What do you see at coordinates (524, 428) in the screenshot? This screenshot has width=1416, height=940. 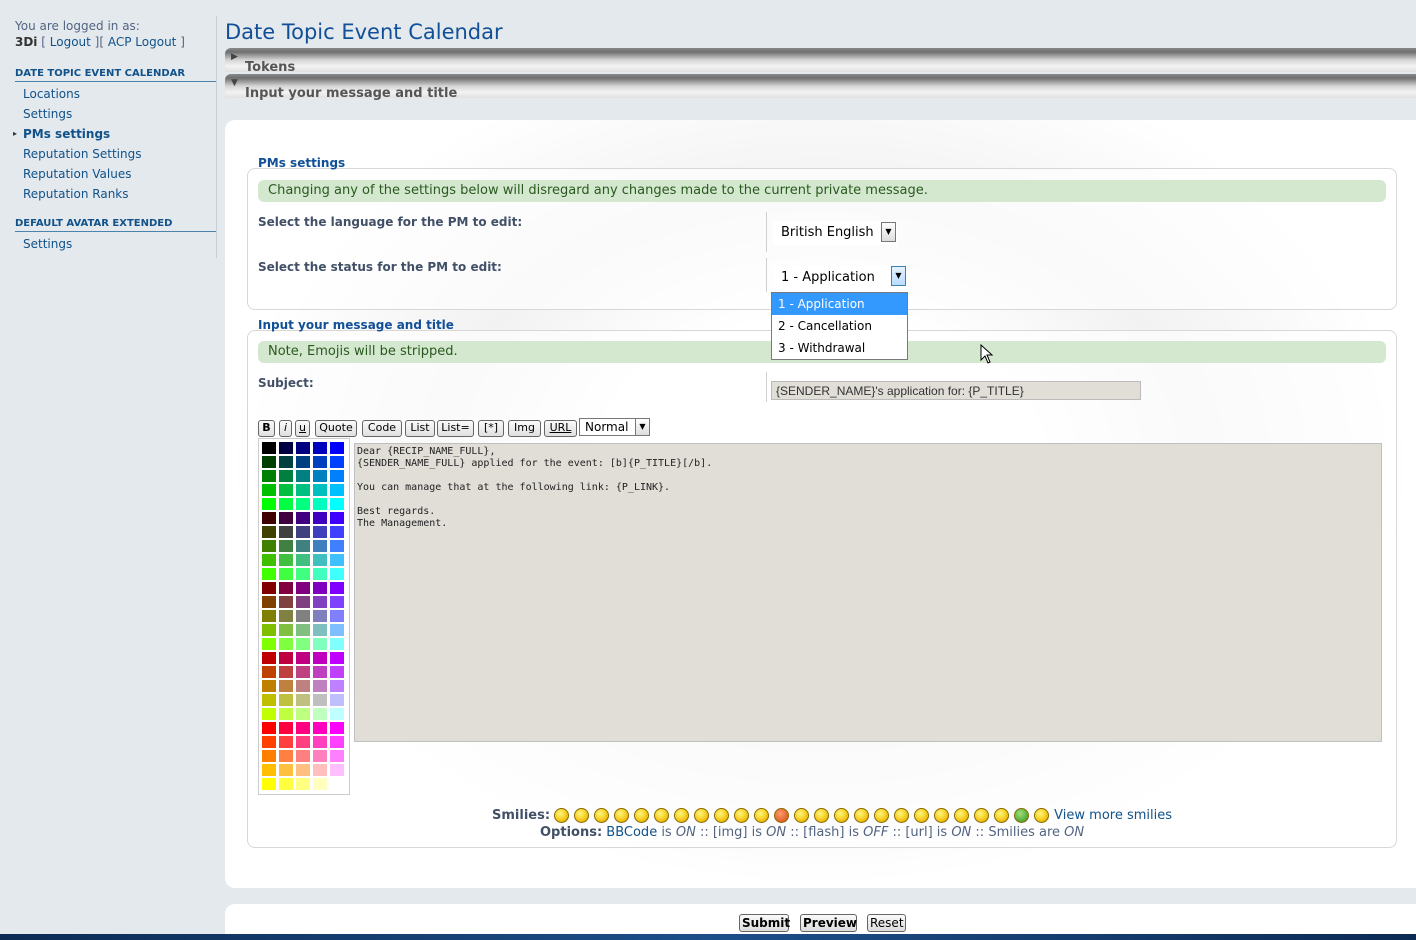 I see `img-button: Img` at bounding box center [524, 428].